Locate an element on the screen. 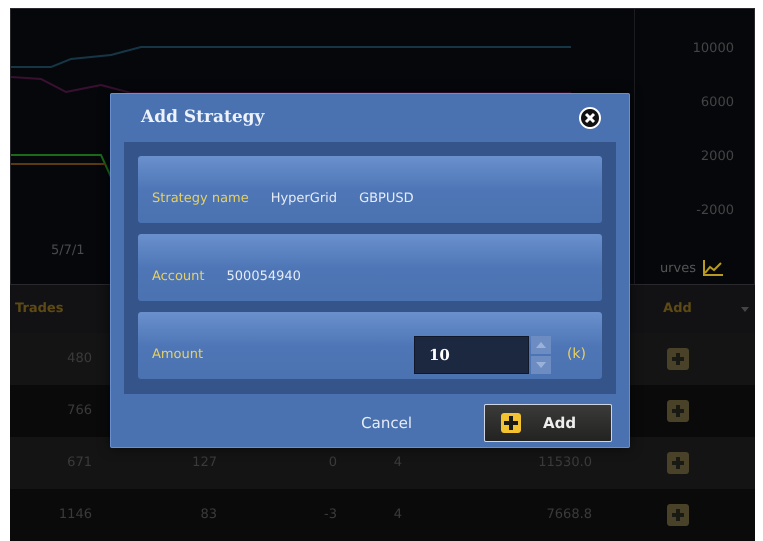 This screenshot has width=763, height=541. close-icon is located at coordinates (590, 118).